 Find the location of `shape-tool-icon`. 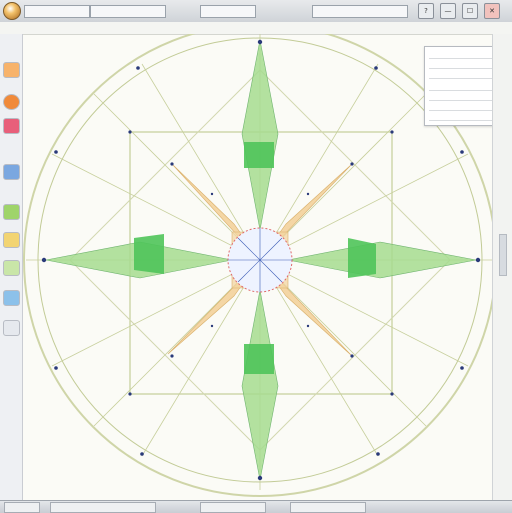

shape-tool-icon is located at coordinates (11, 212).